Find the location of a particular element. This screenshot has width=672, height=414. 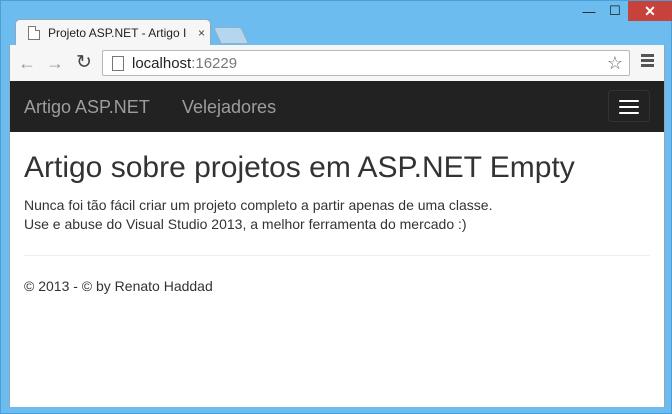

browser-toolbar: ← → ↻ localhost:16229 ☆ is located at coordinates (337, 63).